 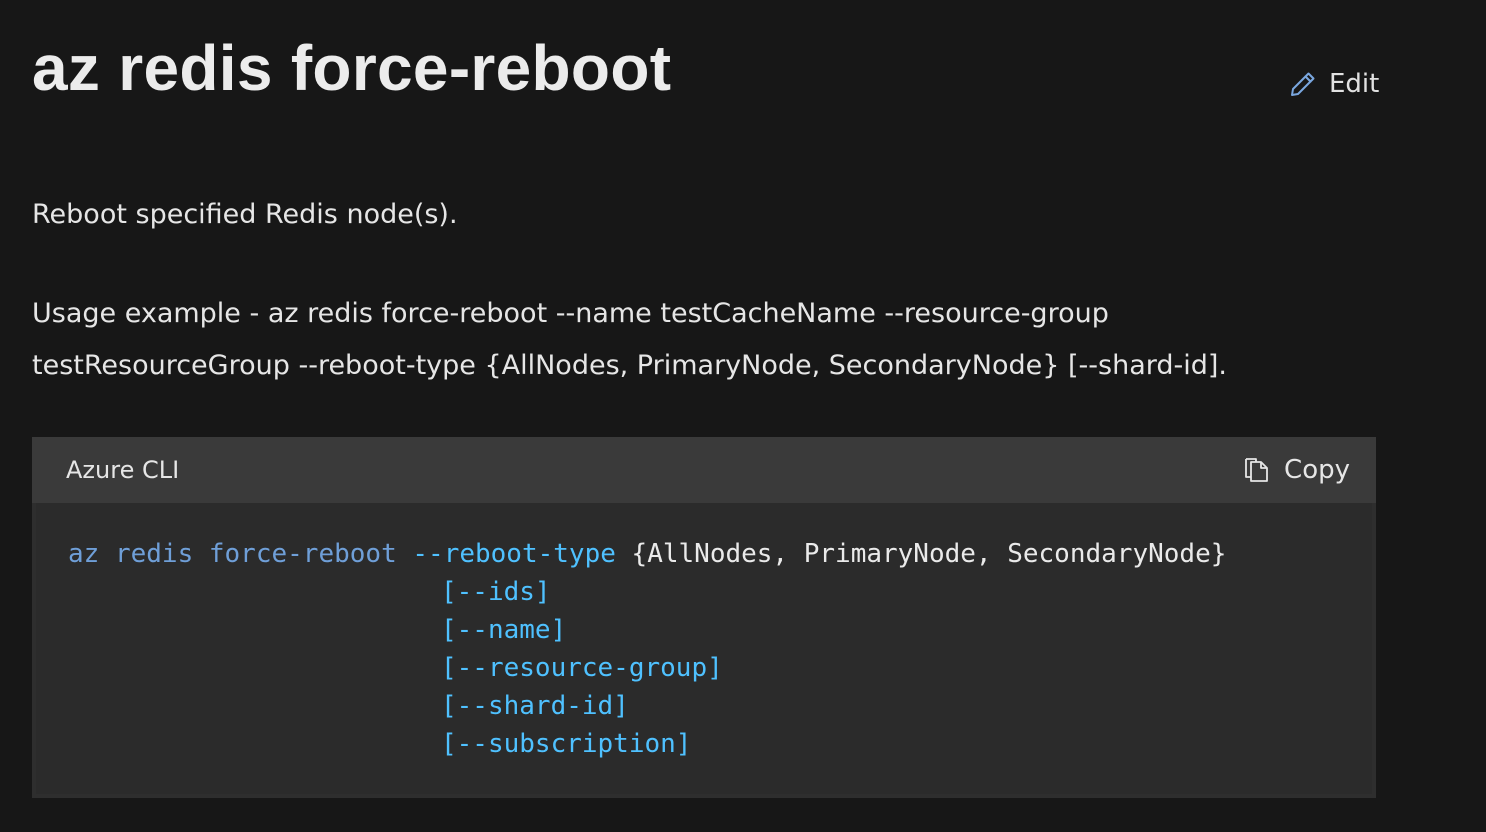 I want to click on reboot-type-param: --reboot-type, so click(x=514, y=554).